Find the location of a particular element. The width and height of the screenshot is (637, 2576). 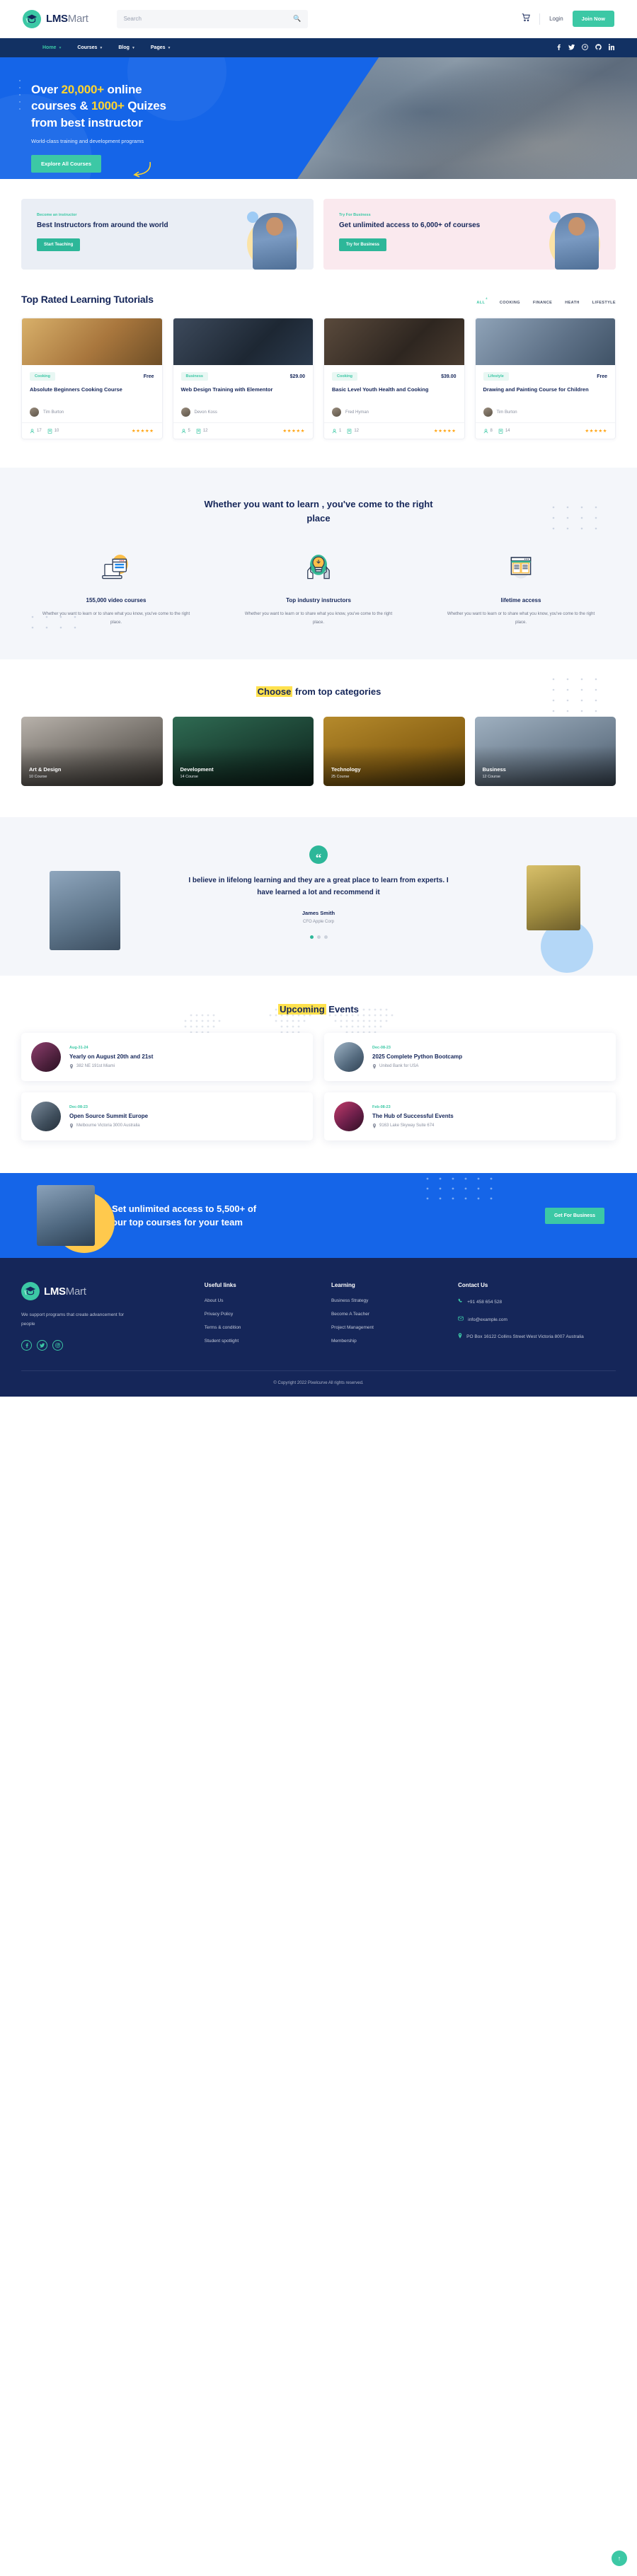

category-card-technology: Technology 25 Course is located at coordinates (394, 751).